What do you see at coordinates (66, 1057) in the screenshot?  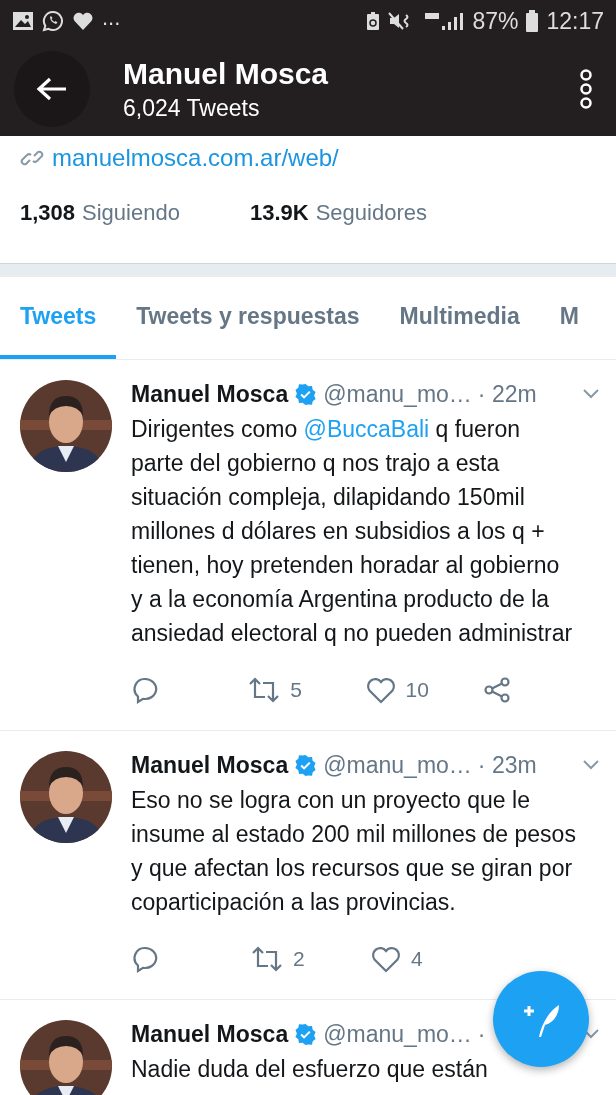 I see `avatar` at bounding box center [66, 1057].